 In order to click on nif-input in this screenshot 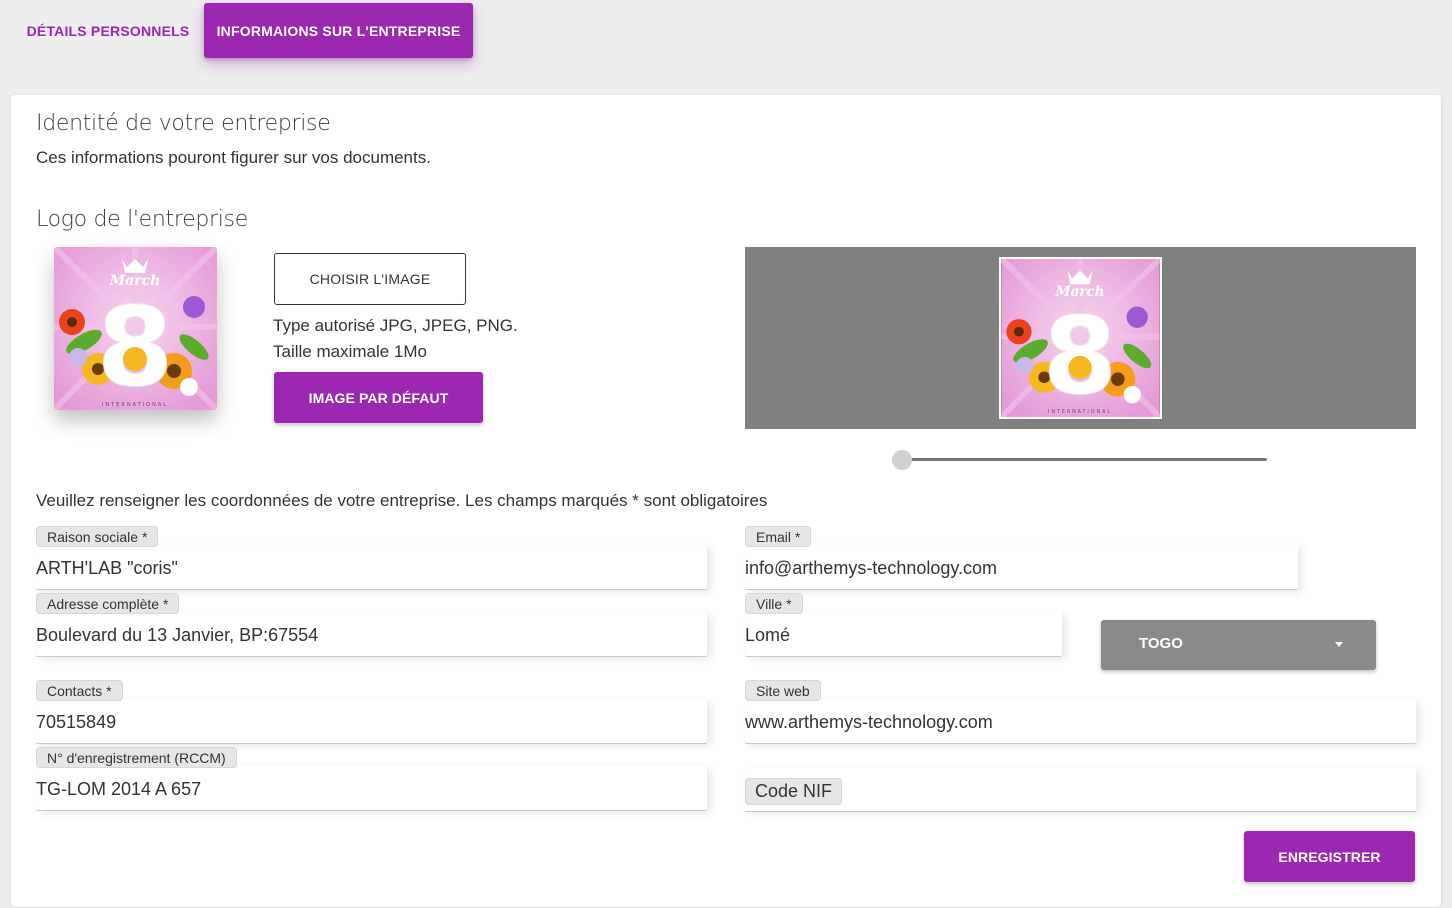, I will do `click(1080, 789)`.